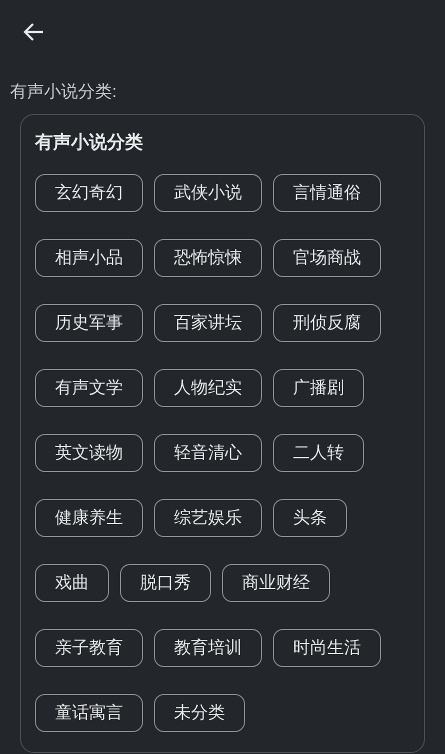  Describe the element at coordinates (89, 323) in the screenshot. I see `category-chip: 历史军事` at that location.